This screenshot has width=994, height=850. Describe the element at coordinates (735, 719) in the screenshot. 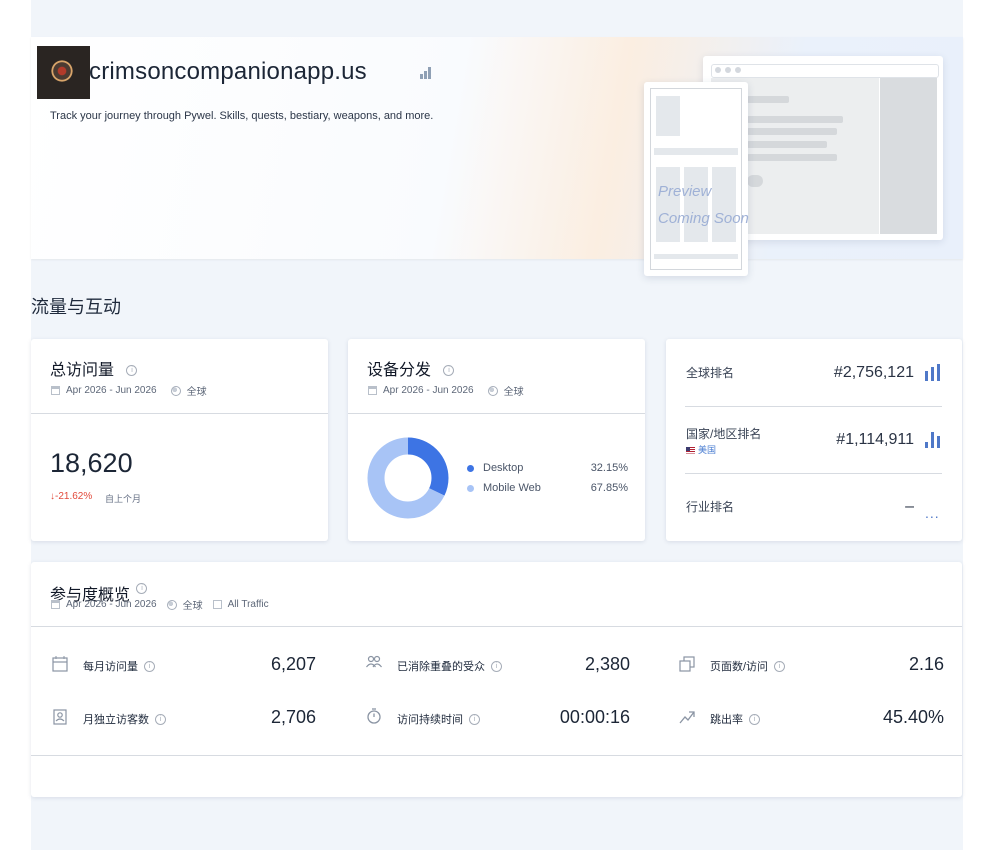

I see `bounce-rate-label: 跳出率 i` at that location.